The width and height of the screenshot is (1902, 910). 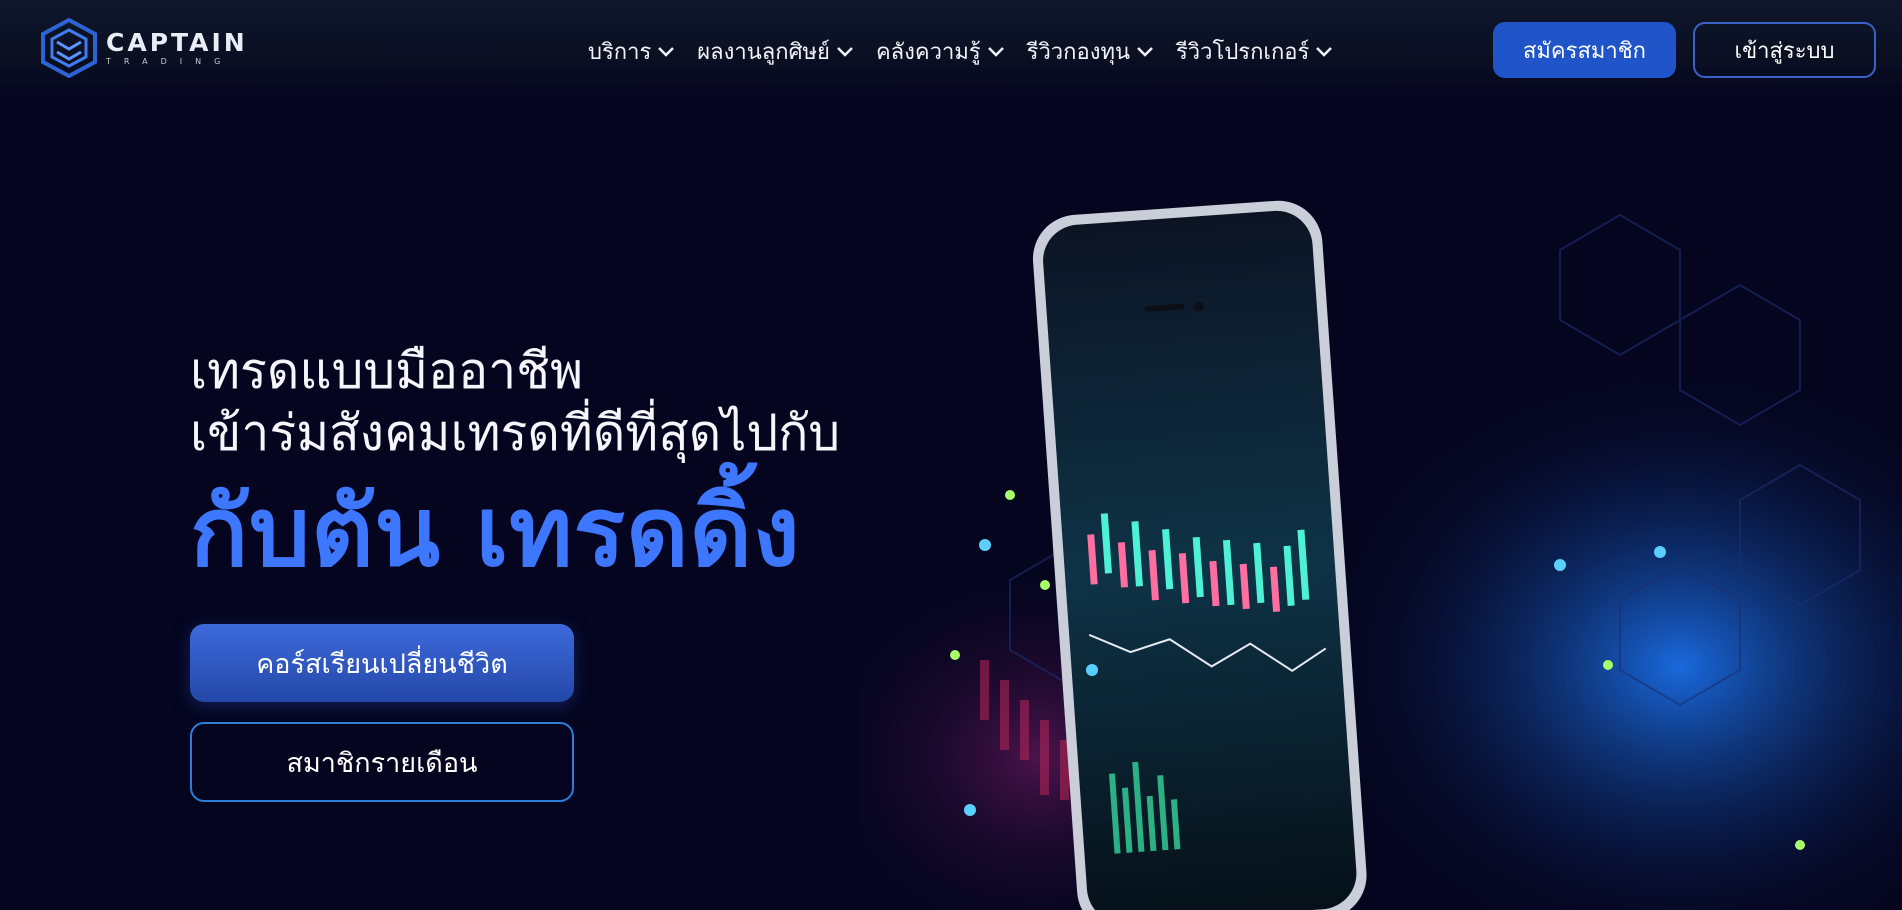 I want to click on hero-subtitle-line1: เทรดแบบมืออาชีพ, so click(x=387, y=371).